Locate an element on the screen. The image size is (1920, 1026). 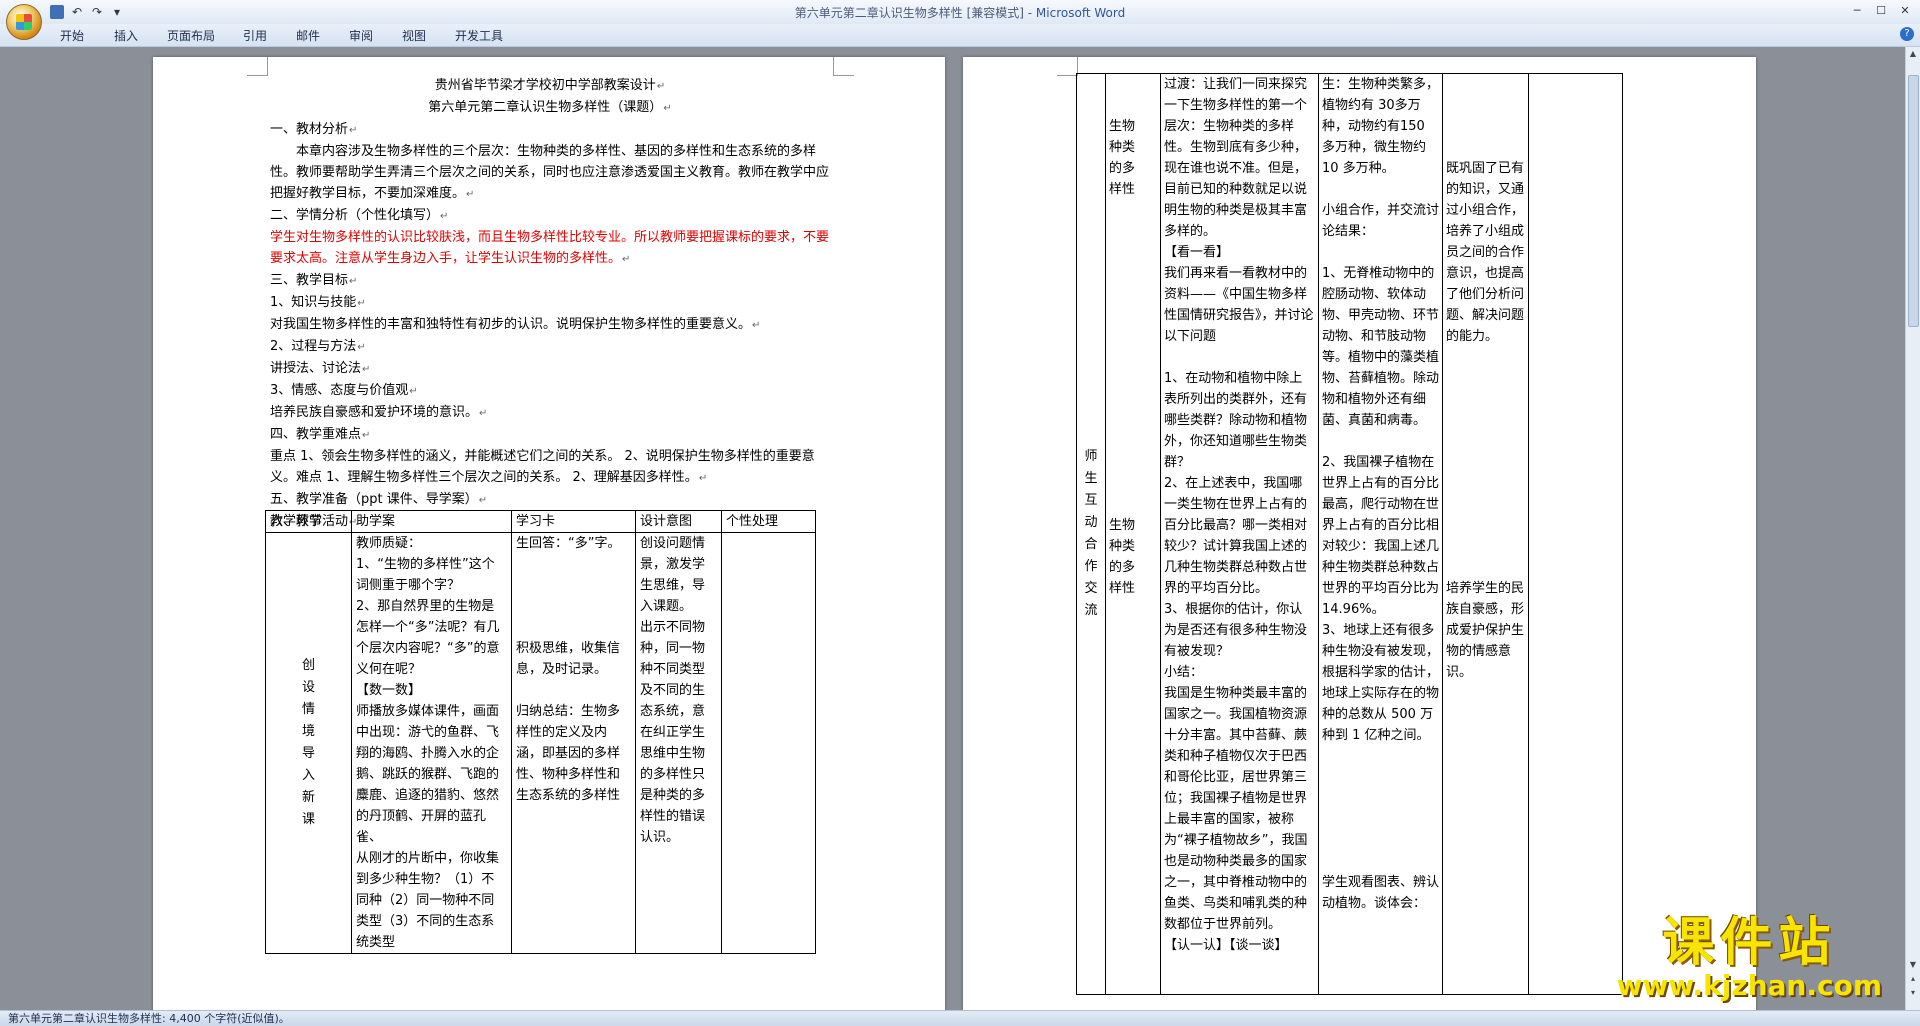
scroll-up-icon: ▲ is located at coordinates (1913, 54).